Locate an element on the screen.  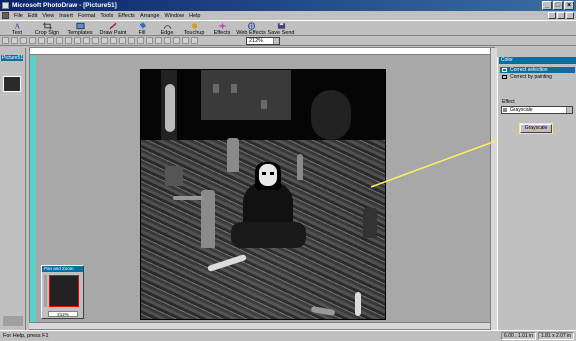
grayscale-icon is located at coordinates (505, 110).